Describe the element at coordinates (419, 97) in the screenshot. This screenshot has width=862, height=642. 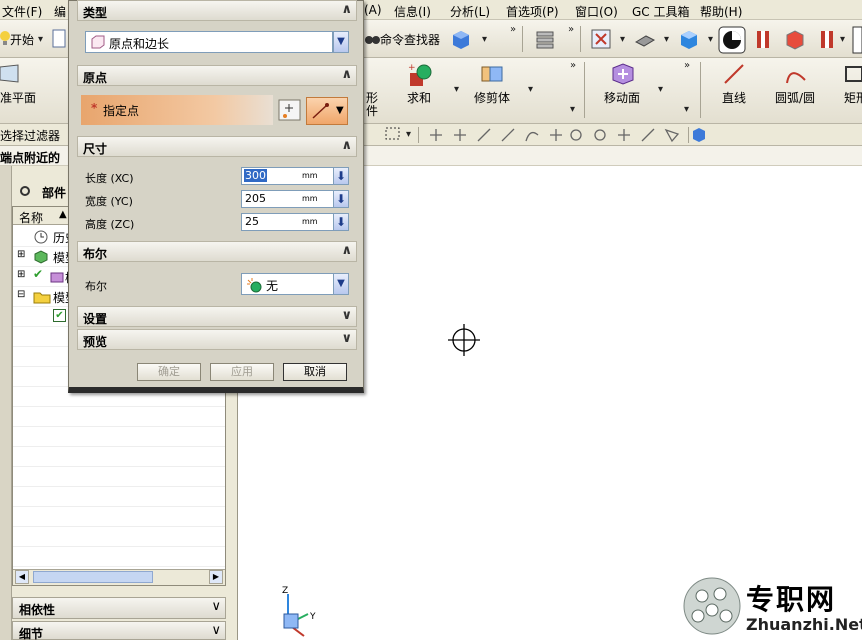
I see `unite-button: 求和` at that location.